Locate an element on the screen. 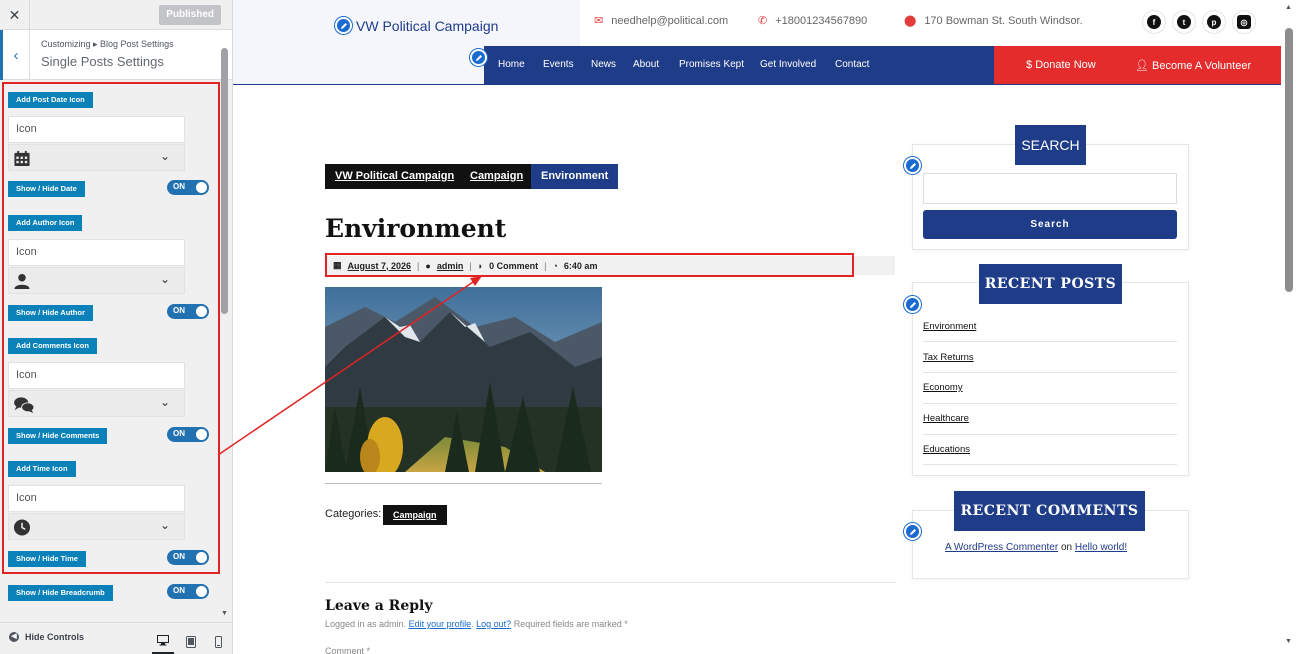 This screenshot has width=1296, height=654. content-divider is located at coordinates (463, 483).